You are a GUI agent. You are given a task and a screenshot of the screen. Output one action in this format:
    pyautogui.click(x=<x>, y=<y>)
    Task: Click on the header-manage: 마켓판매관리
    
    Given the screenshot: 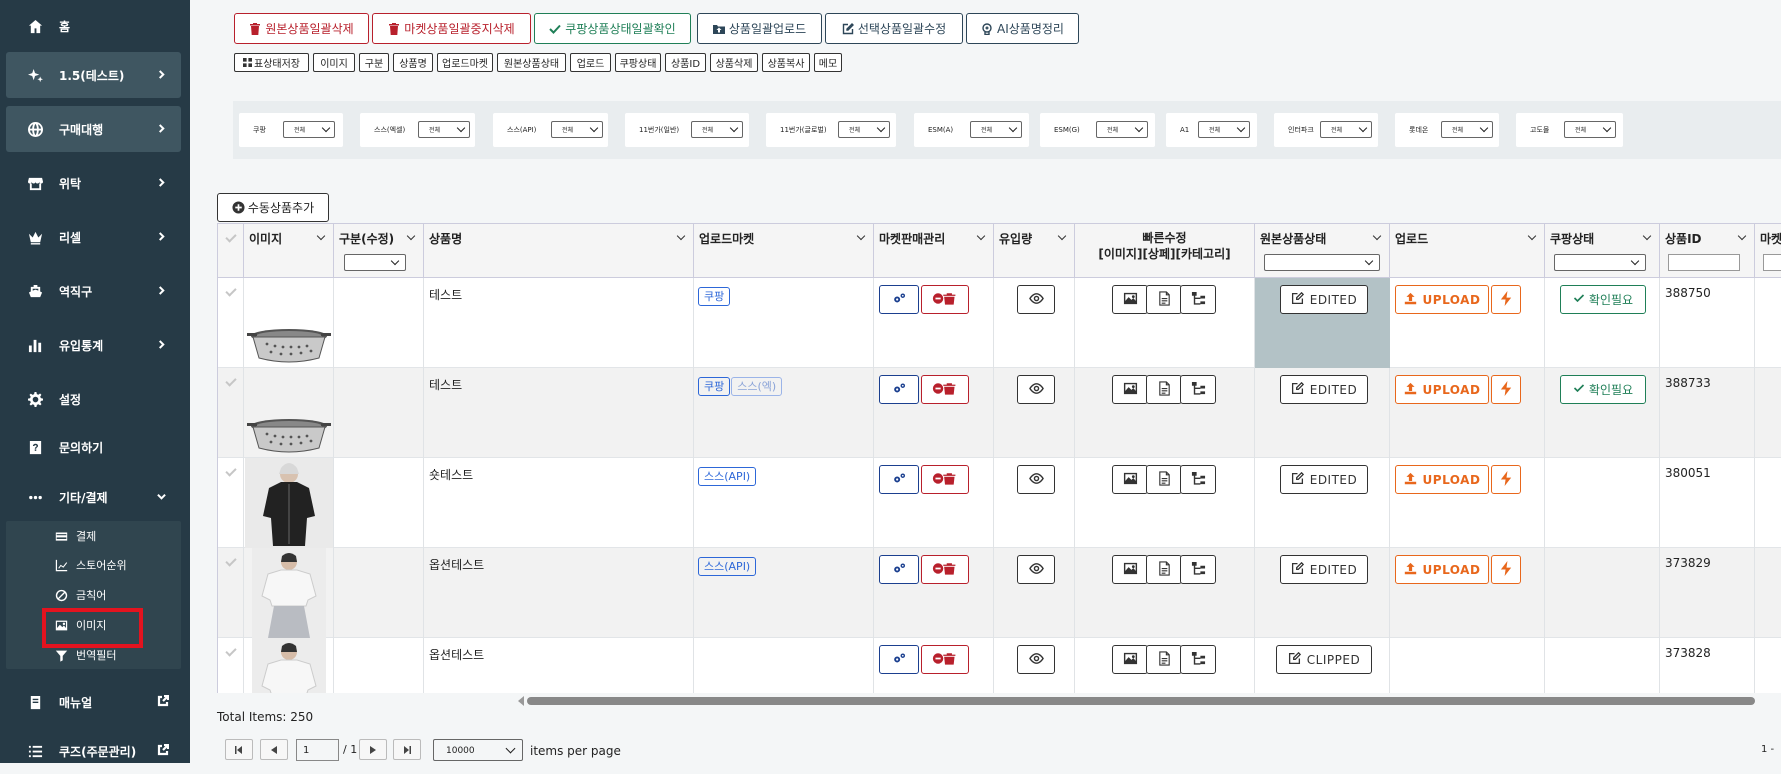 What is the action you would take?
    pyautogui.click(x=934, y=251)
    